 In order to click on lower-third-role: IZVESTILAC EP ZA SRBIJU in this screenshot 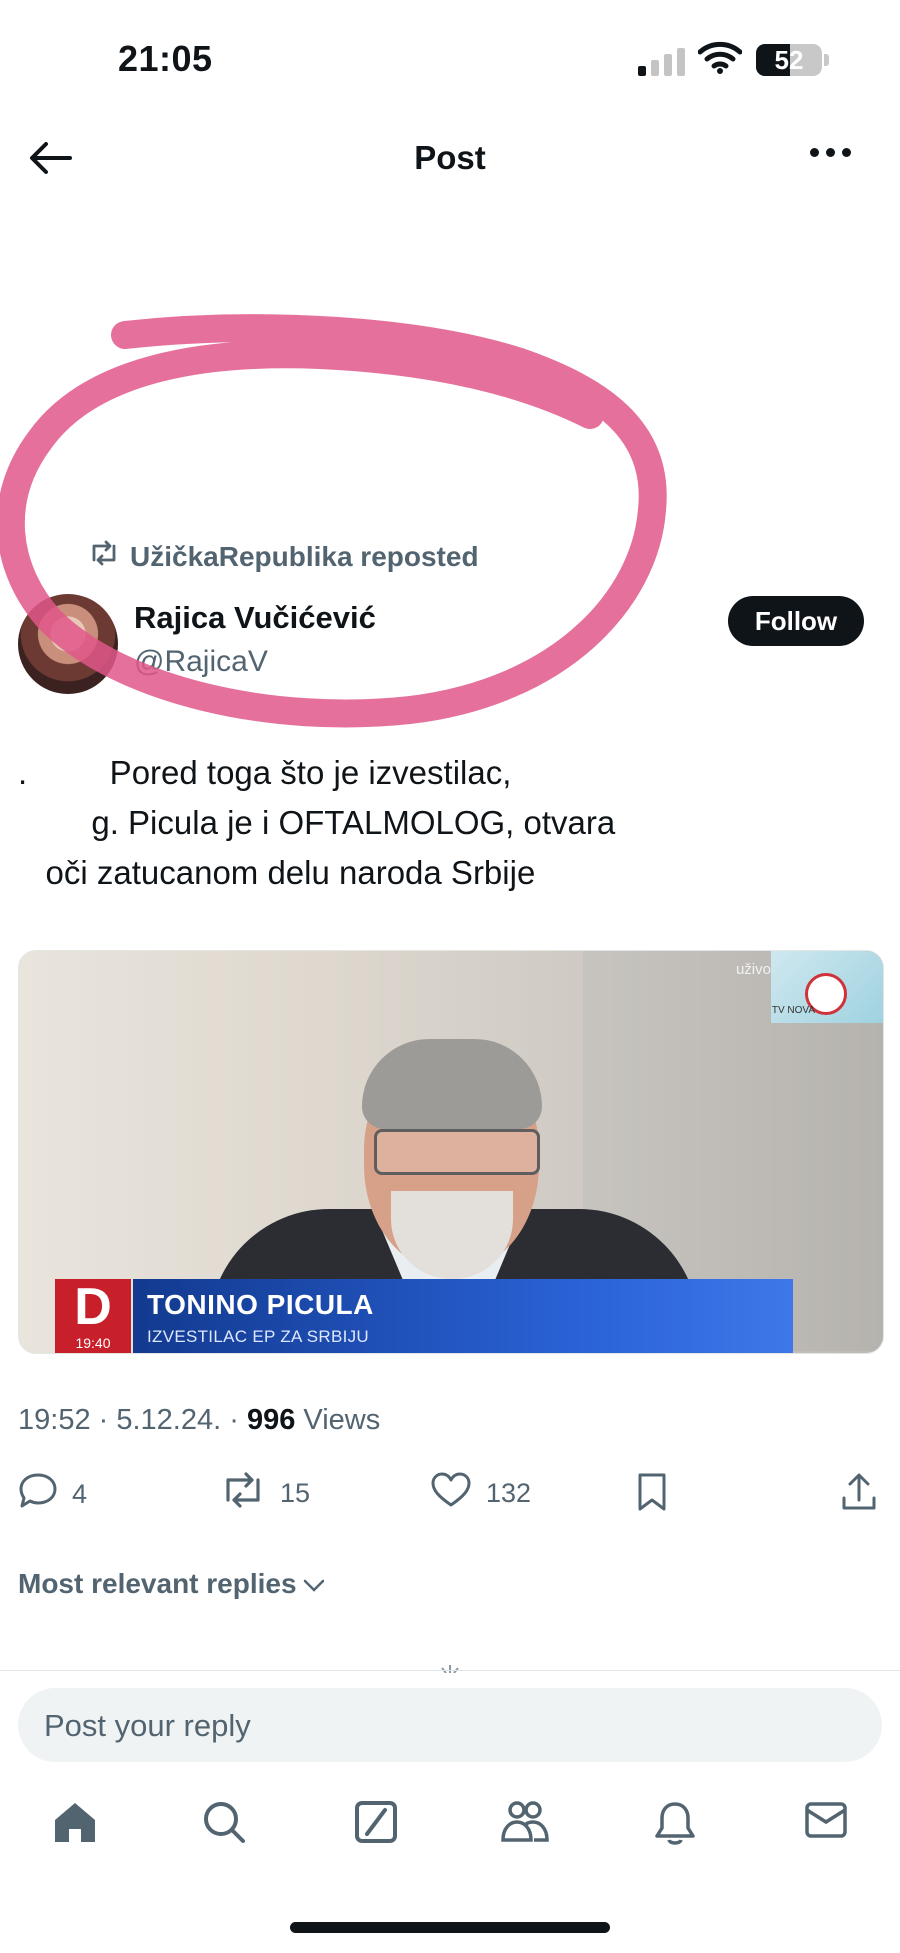, I will do `click(258, 1336)`.